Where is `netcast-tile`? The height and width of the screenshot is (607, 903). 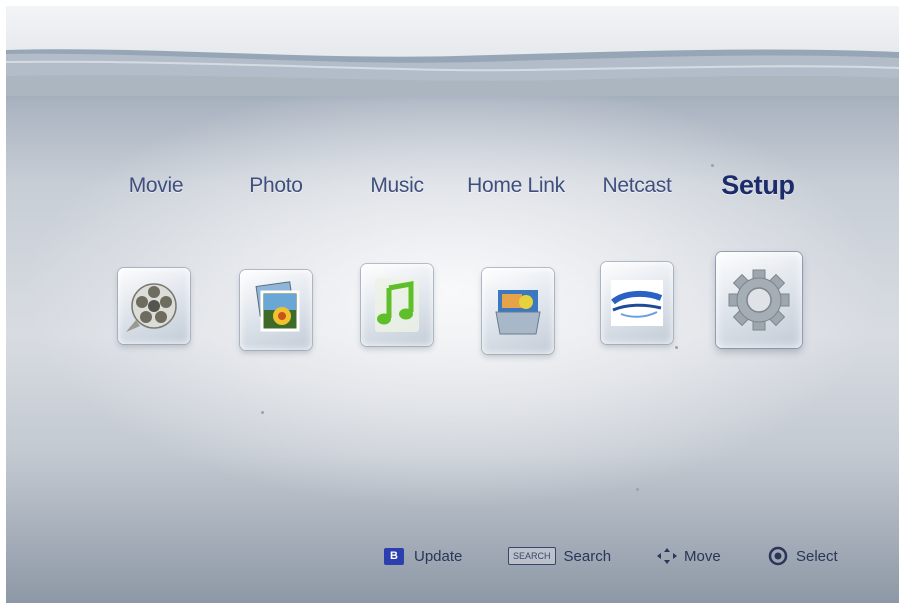 netcast-tile is located at coordinates (637, 303).